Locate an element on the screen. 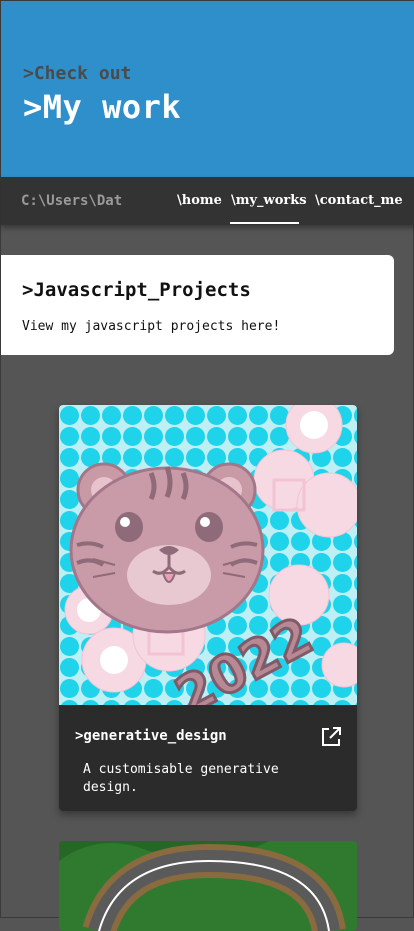 This screenshot has width=414, height=931. nav-link-contact-me: \contact_me is located at coordinates (359, 200).